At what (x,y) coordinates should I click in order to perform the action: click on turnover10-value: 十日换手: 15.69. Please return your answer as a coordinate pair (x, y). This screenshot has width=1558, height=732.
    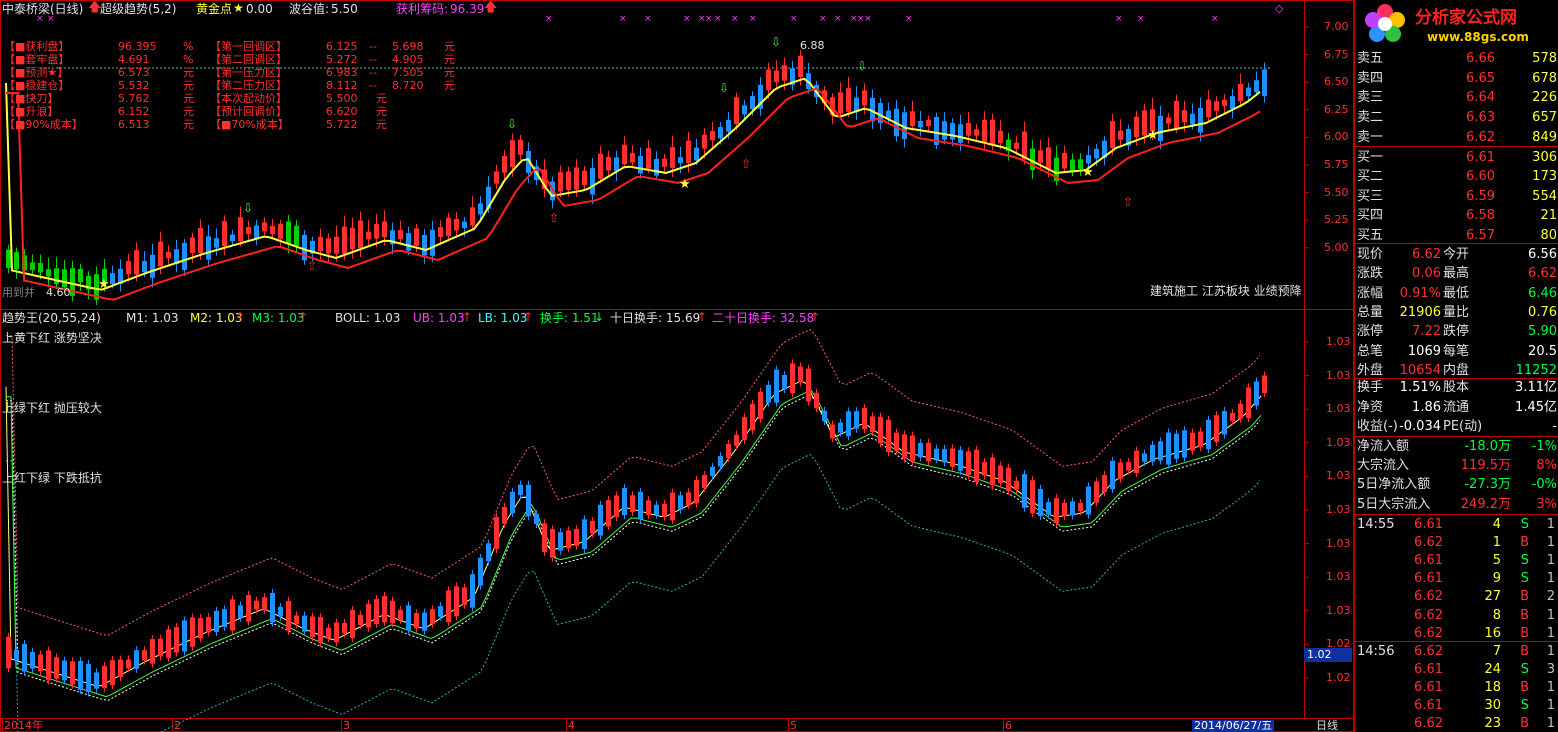
    Looking at the image, I should click on (655, 318).